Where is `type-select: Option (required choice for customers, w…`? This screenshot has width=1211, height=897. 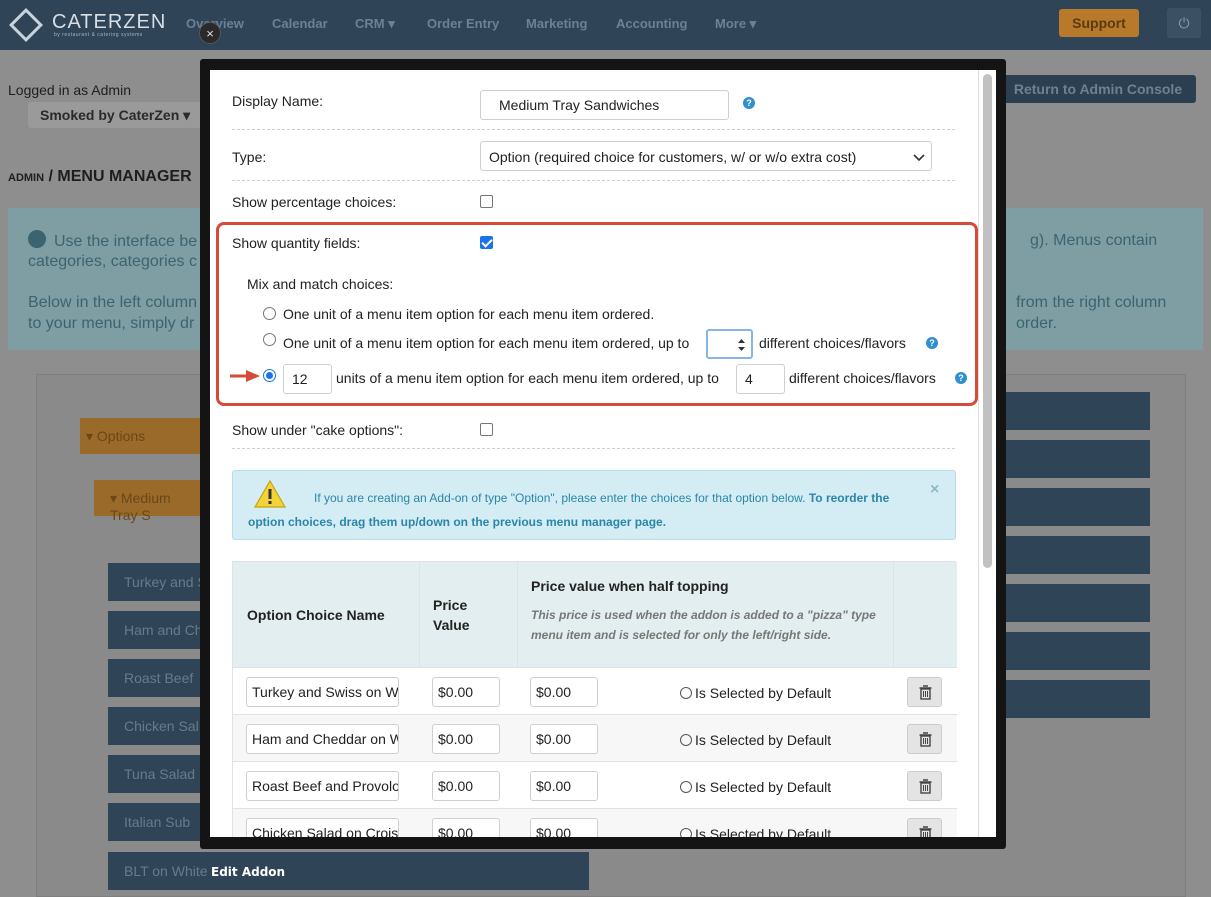
type-select: Option (required choice for customers, w… is located at coordinates (706, 156).